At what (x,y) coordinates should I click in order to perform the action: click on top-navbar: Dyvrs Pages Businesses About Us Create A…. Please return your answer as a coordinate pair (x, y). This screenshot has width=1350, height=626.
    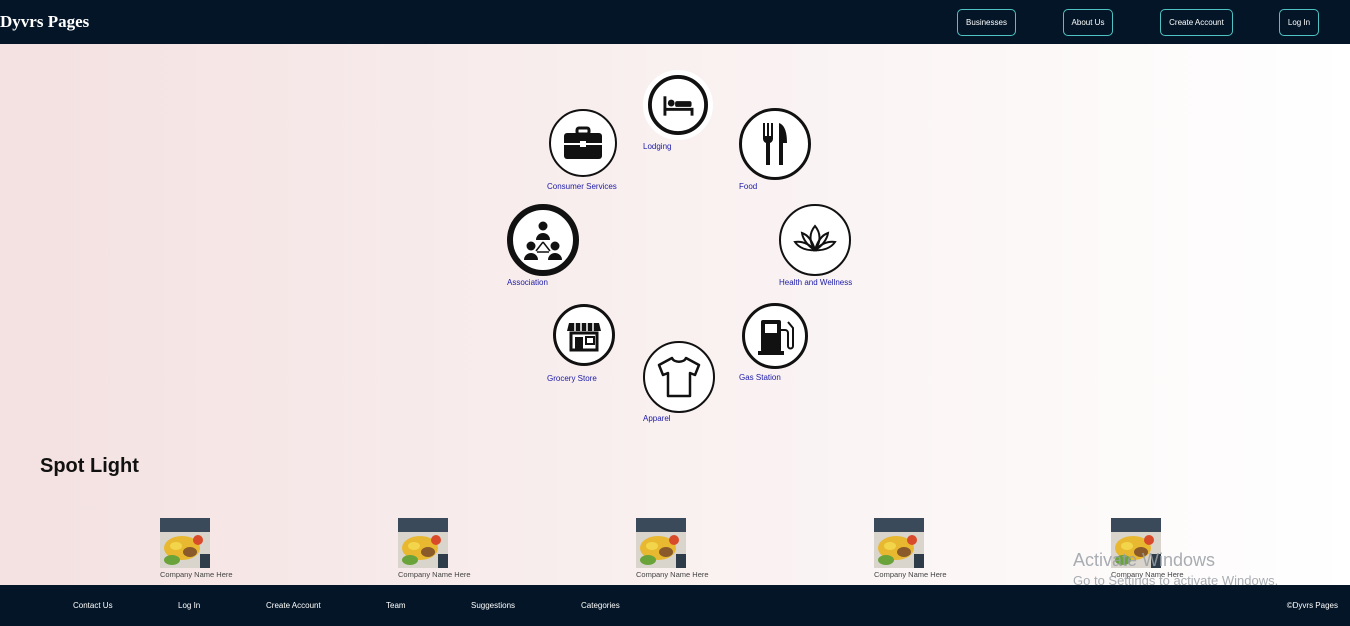
    Looking at the image, I should click on (675, 22).